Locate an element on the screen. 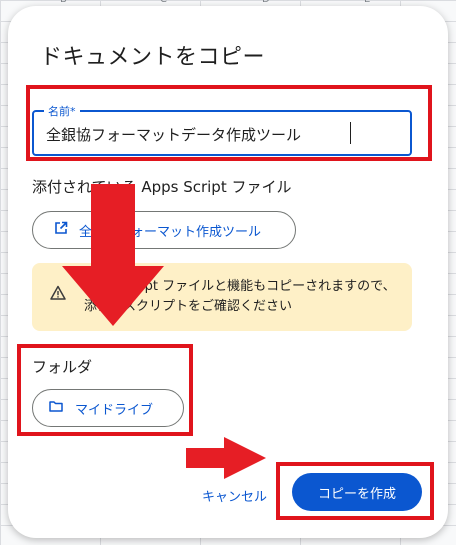 Image resolution: width=456 pixels, height=545 pixels. annotation-box-name is located at coordinates (229, 123).